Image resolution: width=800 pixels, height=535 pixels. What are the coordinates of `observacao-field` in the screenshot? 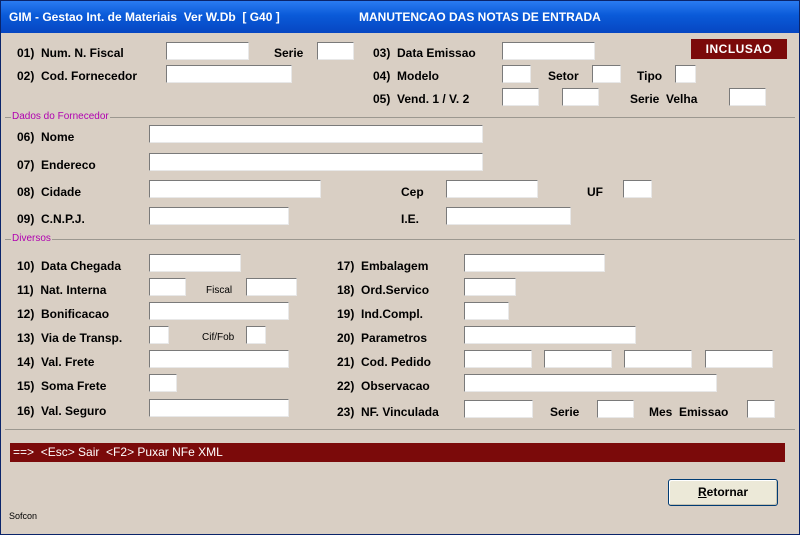 It's located at (590, 383).